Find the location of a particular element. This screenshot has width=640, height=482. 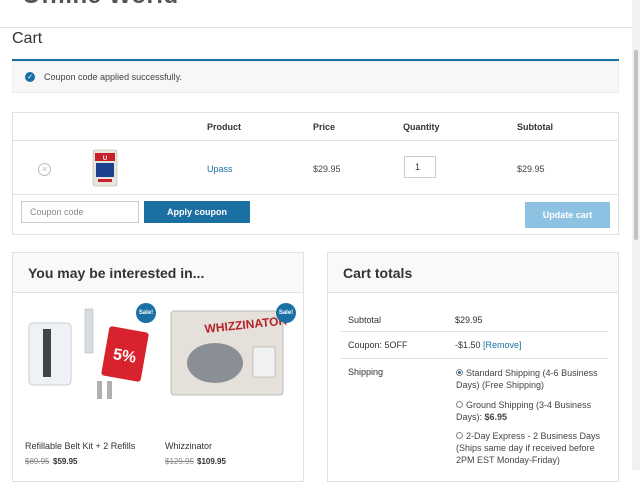

product-subtotal: $29.95 is located at coordinates (531, 169).